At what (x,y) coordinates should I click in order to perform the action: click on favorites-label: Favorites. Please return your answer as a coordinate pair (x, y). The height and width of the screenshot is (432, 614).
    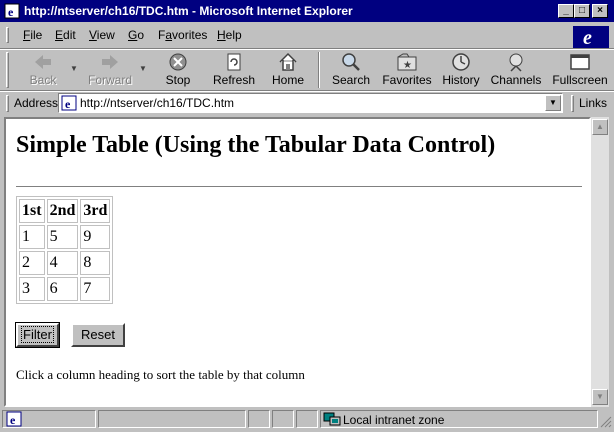
    Looking at the image, I should click on (407, 80).